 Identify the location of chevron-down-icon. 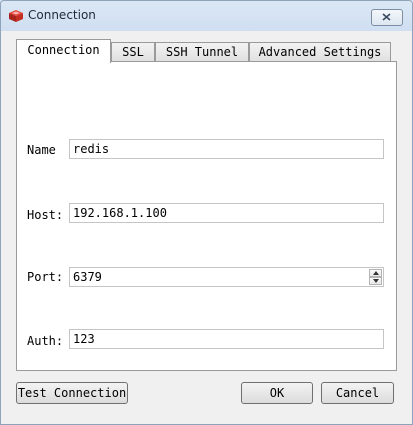
(376, 281).